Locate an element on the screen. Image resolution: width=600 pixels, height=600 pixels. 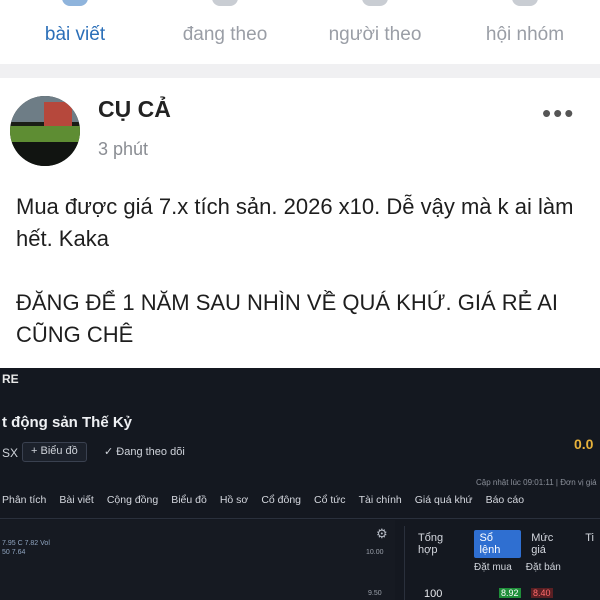
screenshot-orderbook-separator is located at coordinates (404, 563).